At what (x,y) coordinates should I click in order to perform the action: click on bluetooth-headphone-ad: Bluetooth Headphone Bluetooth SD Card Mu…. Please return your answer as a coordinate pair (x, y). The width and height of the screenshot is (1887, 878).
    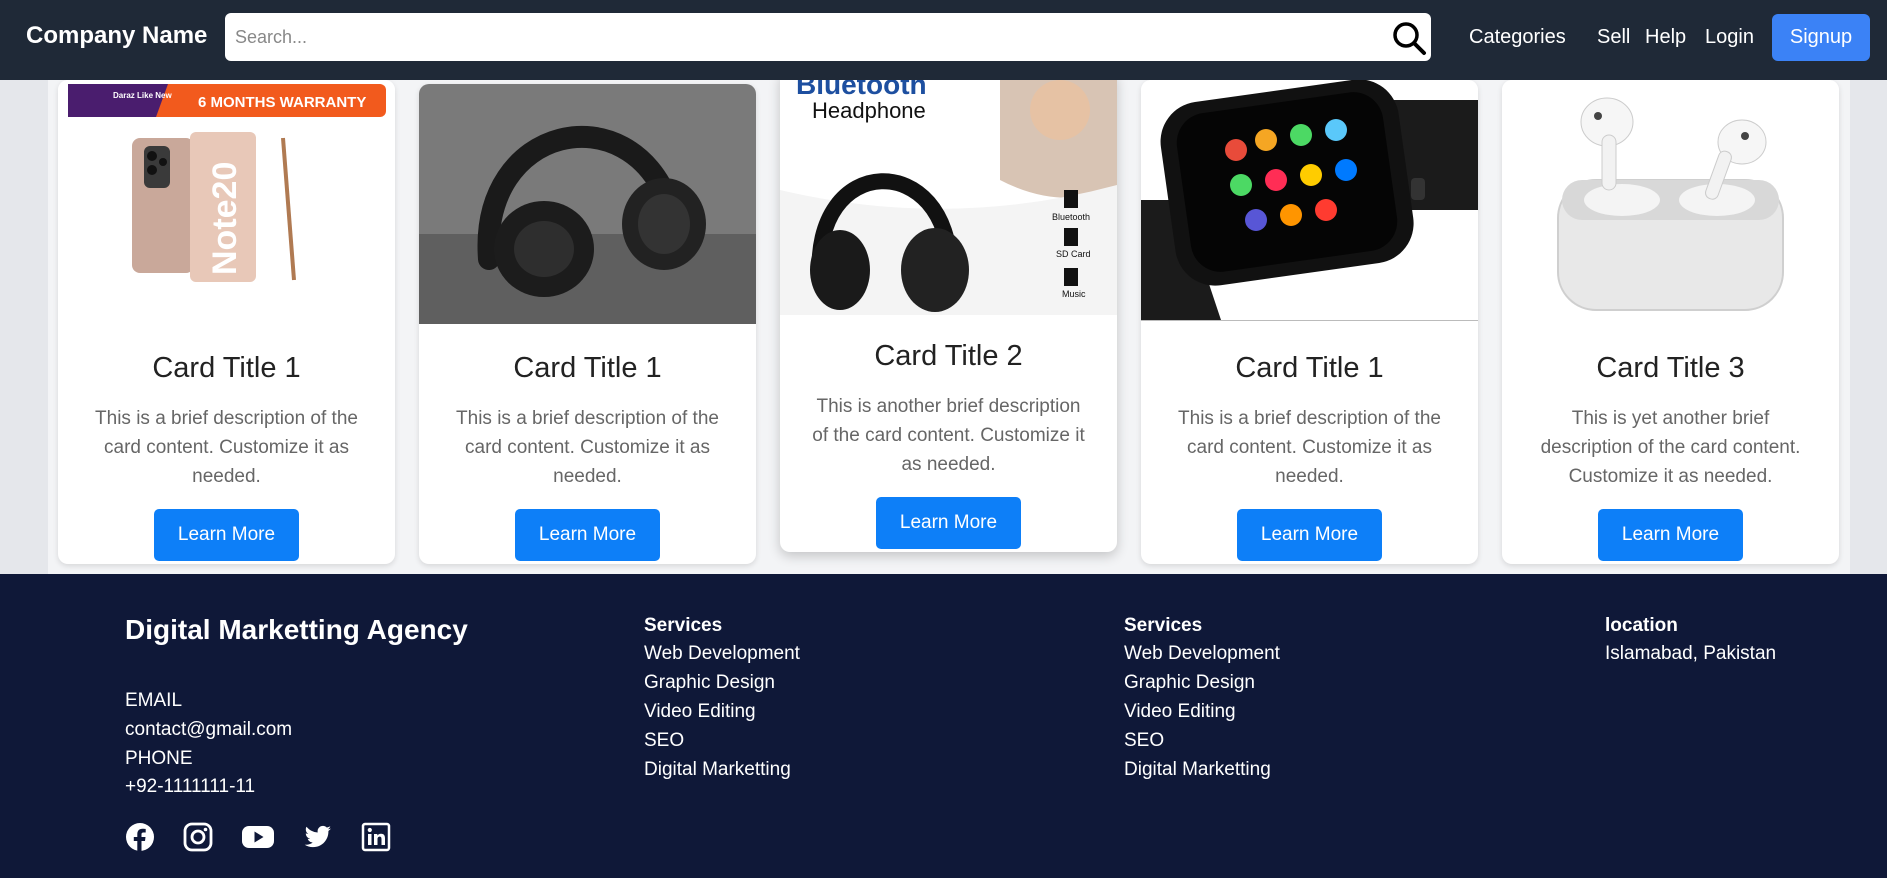
    Looking at the image, I should click on (948, 192).